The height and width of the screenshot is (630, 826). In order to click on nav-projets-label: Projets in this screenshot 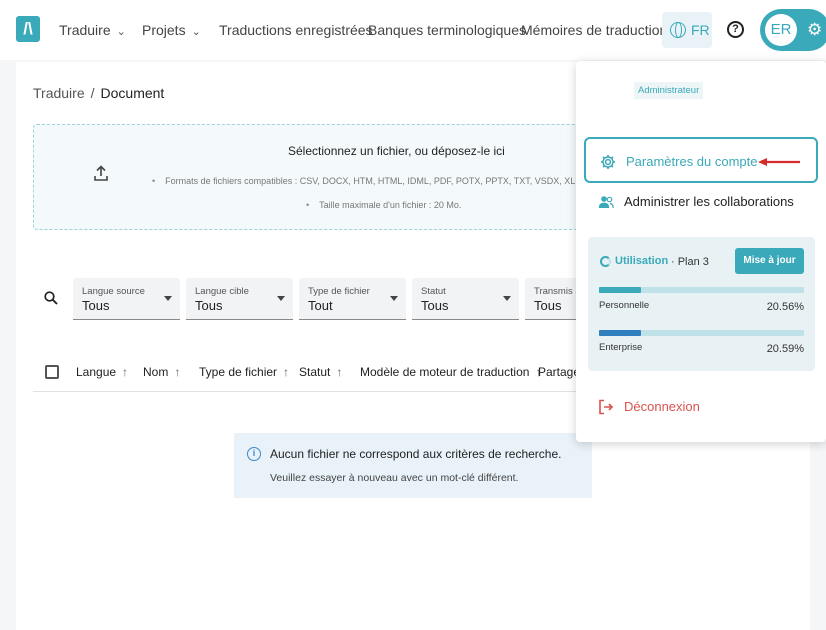, I will do `click(164, 30)`.